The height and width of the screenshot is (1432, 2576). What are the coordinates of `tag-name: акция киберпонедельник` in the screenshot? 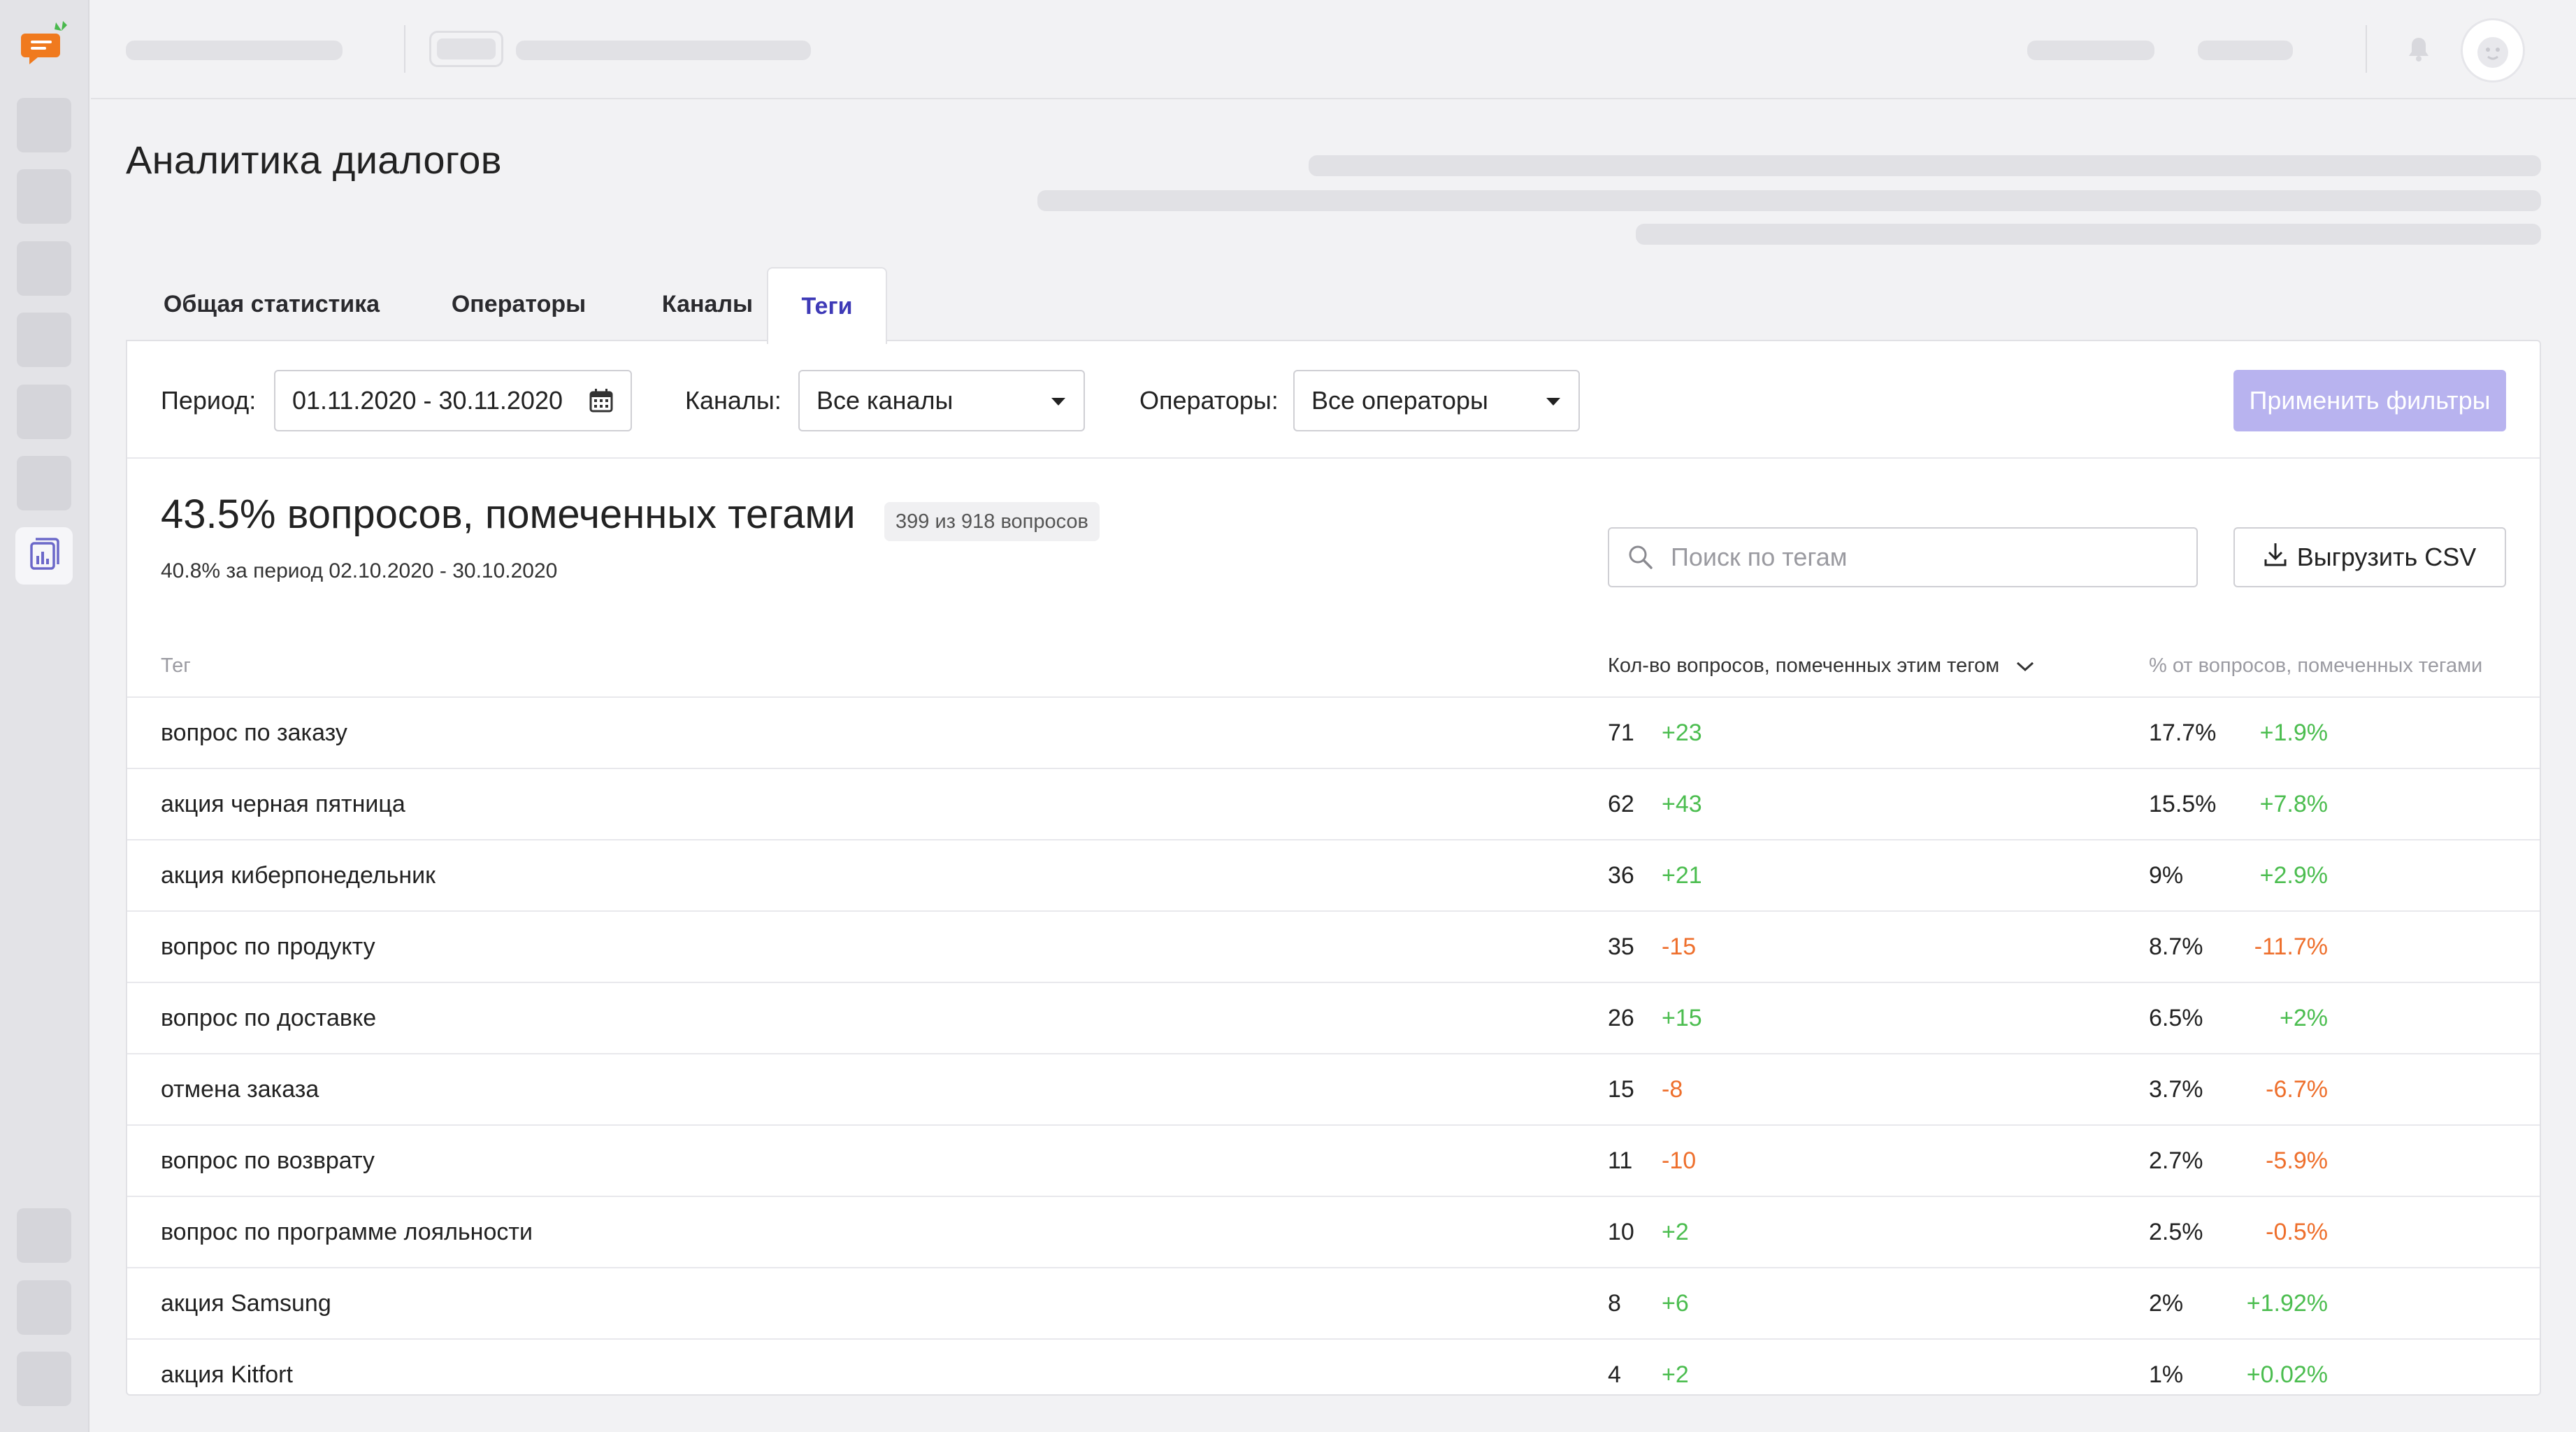 It's located at (298, 875).